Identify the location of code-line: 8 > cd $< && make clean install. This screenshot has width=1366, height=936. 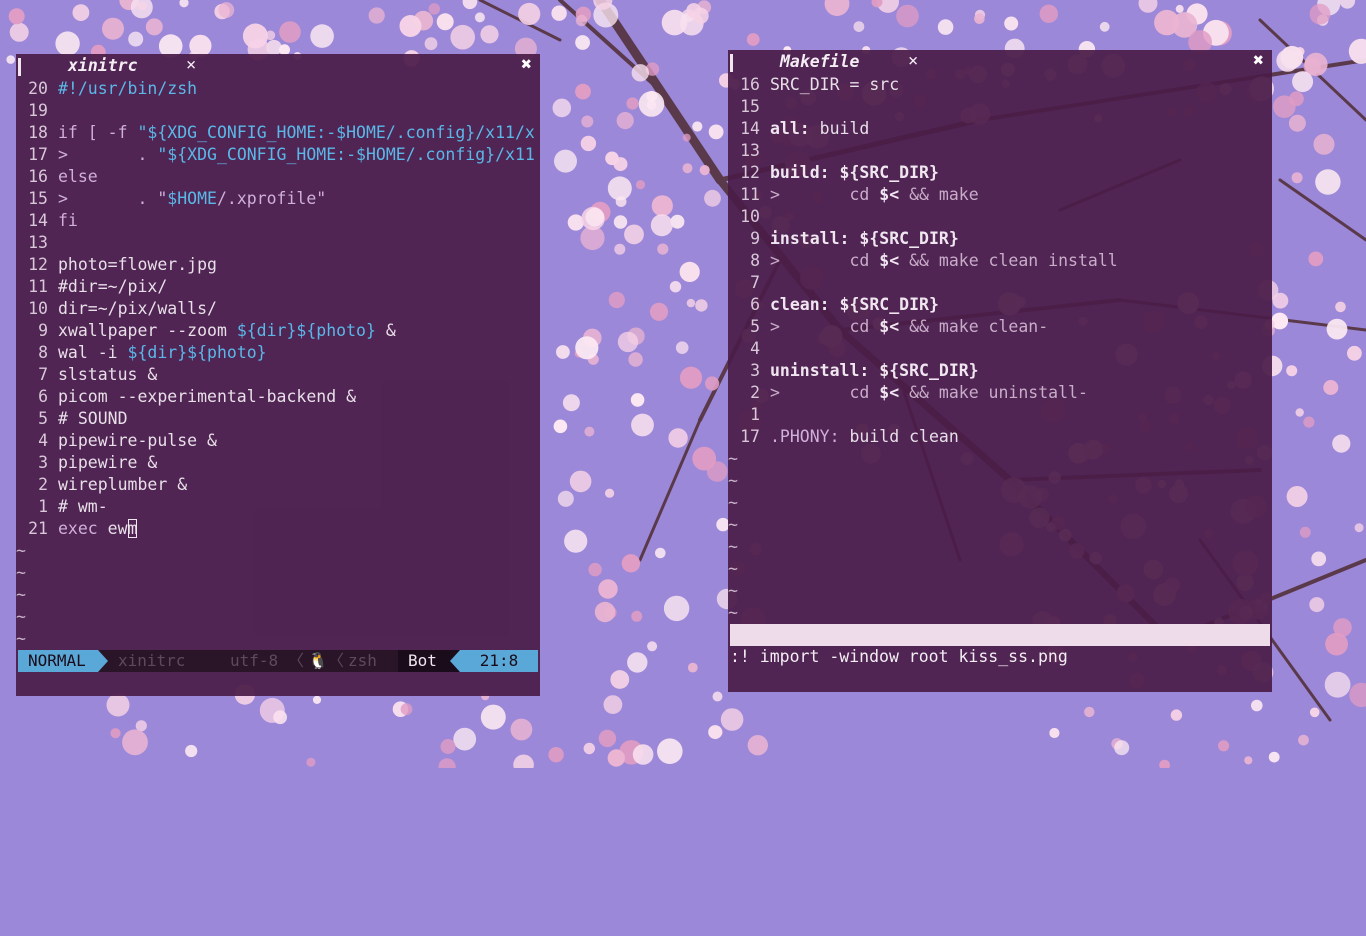
(1000, 261).